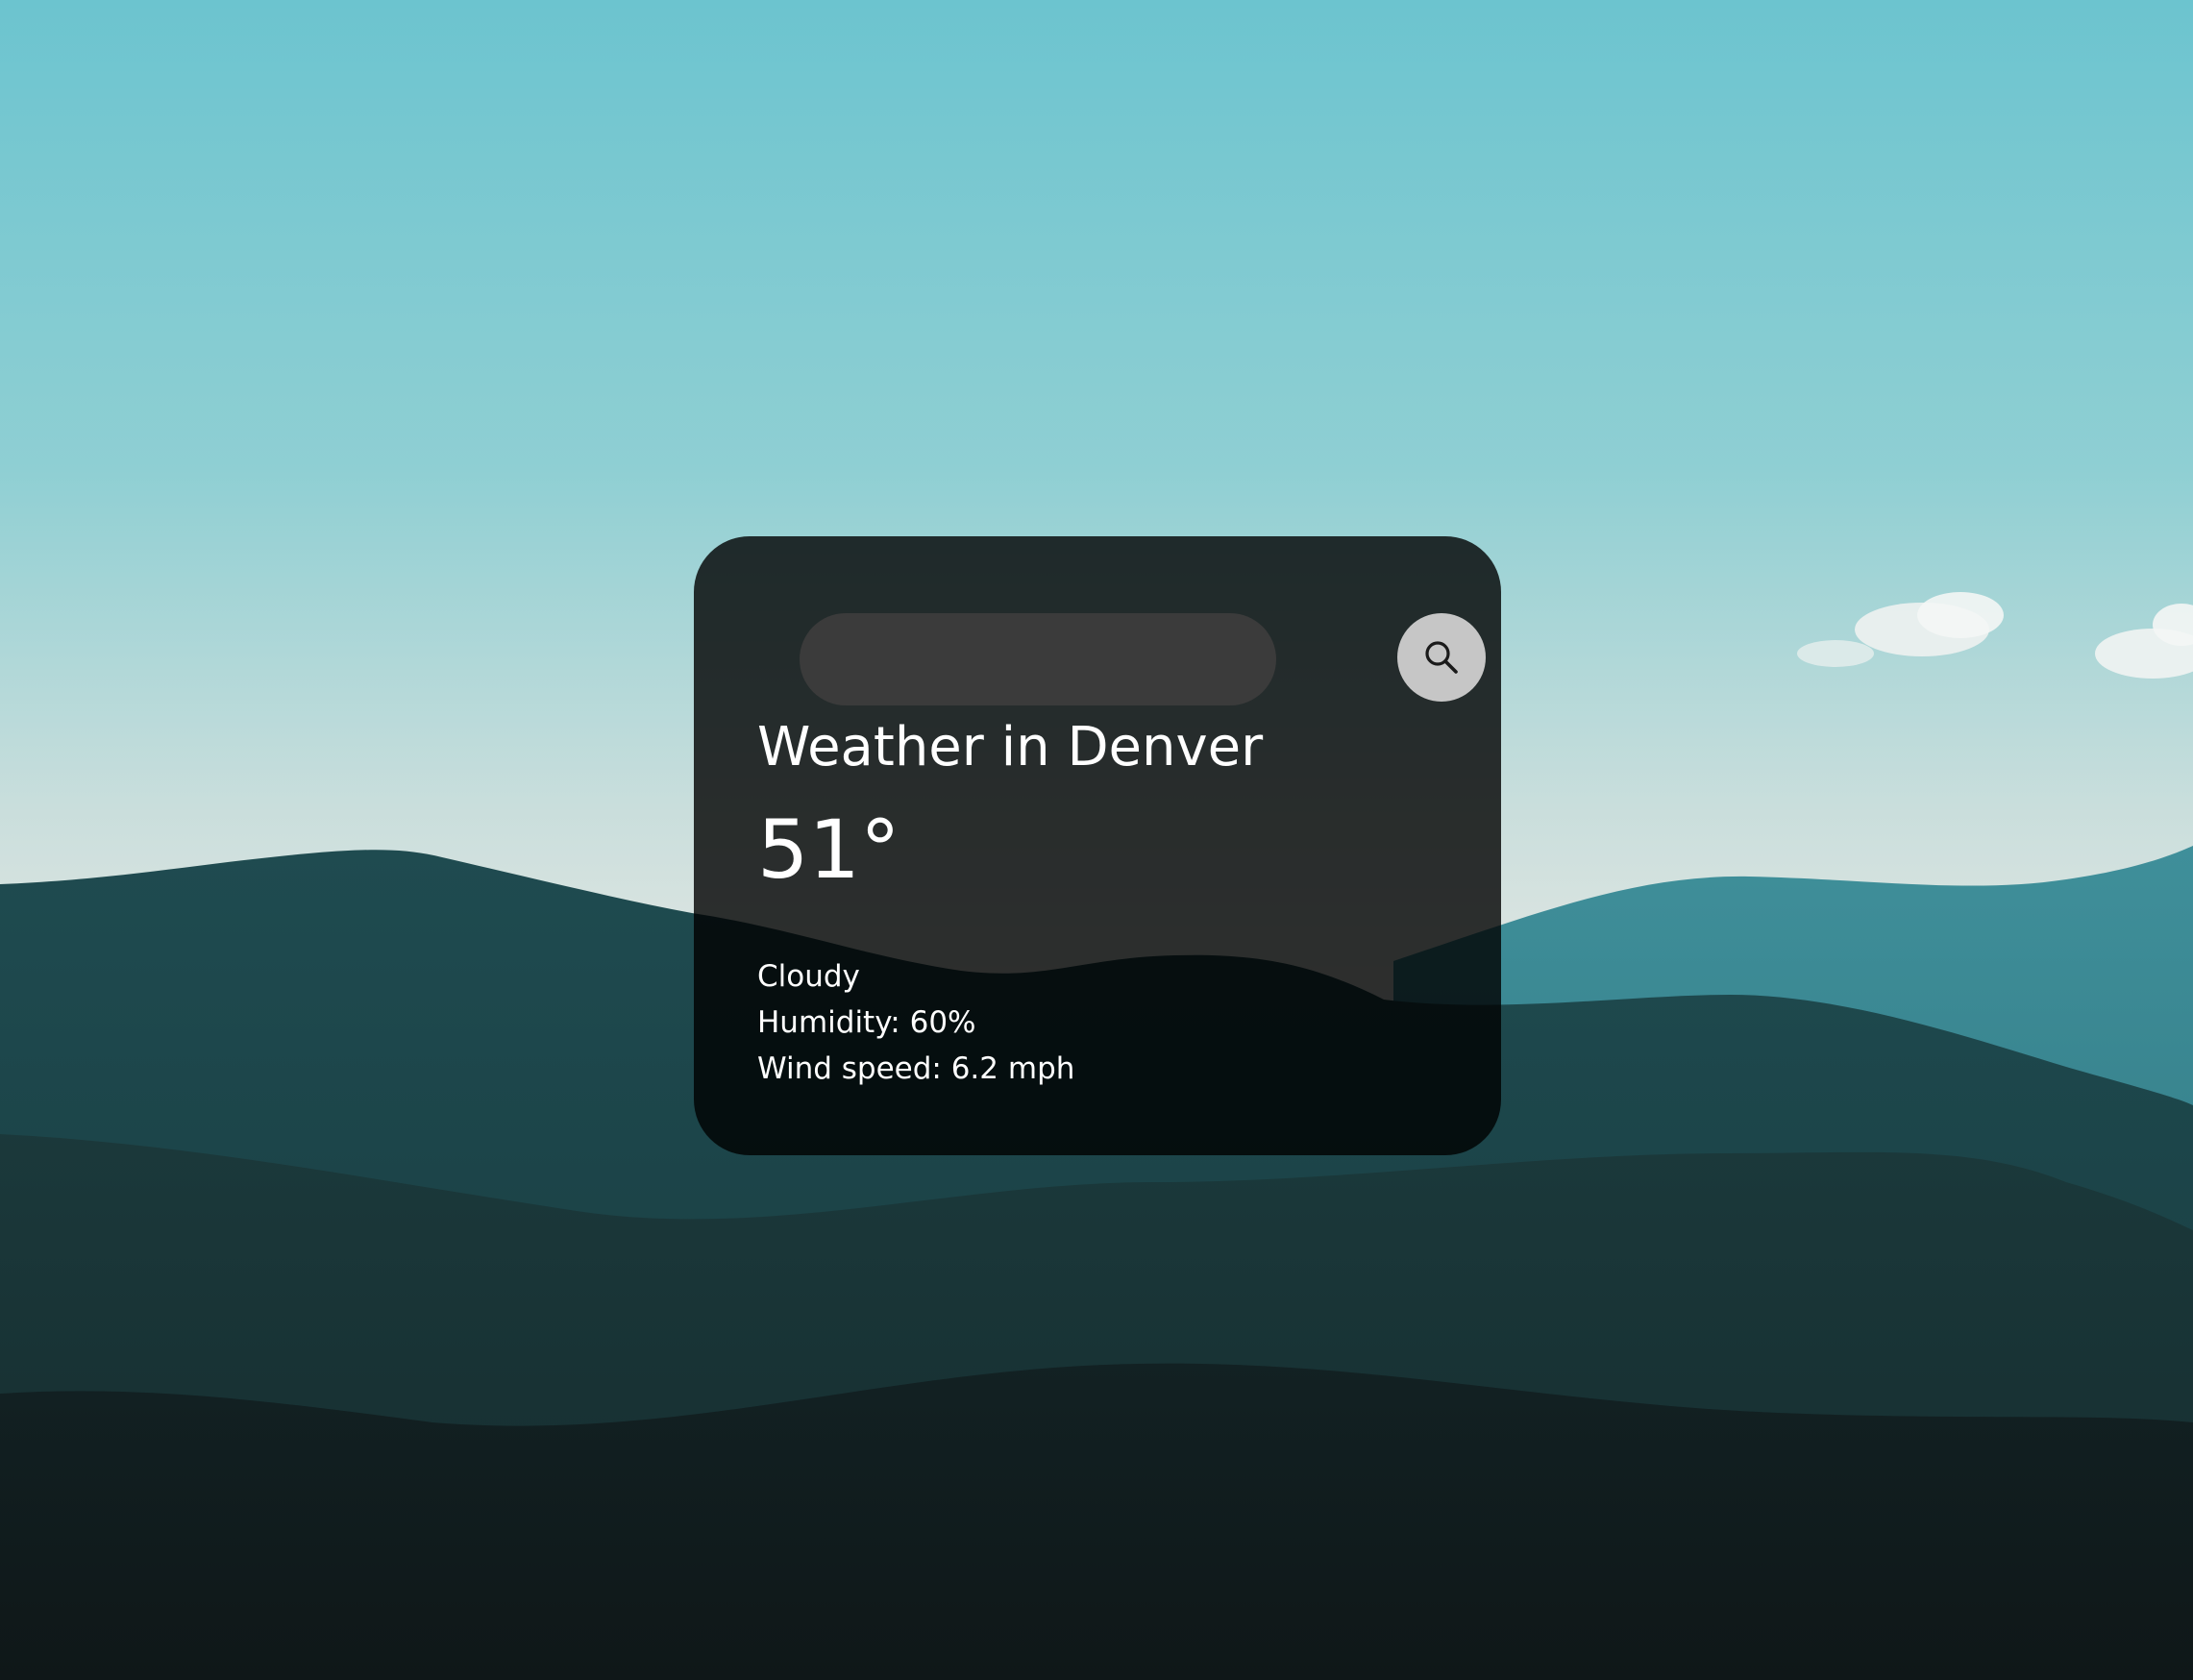 This screenshot has width=2193, height=1680. I want to click on search-icon, so click(1441, 658).